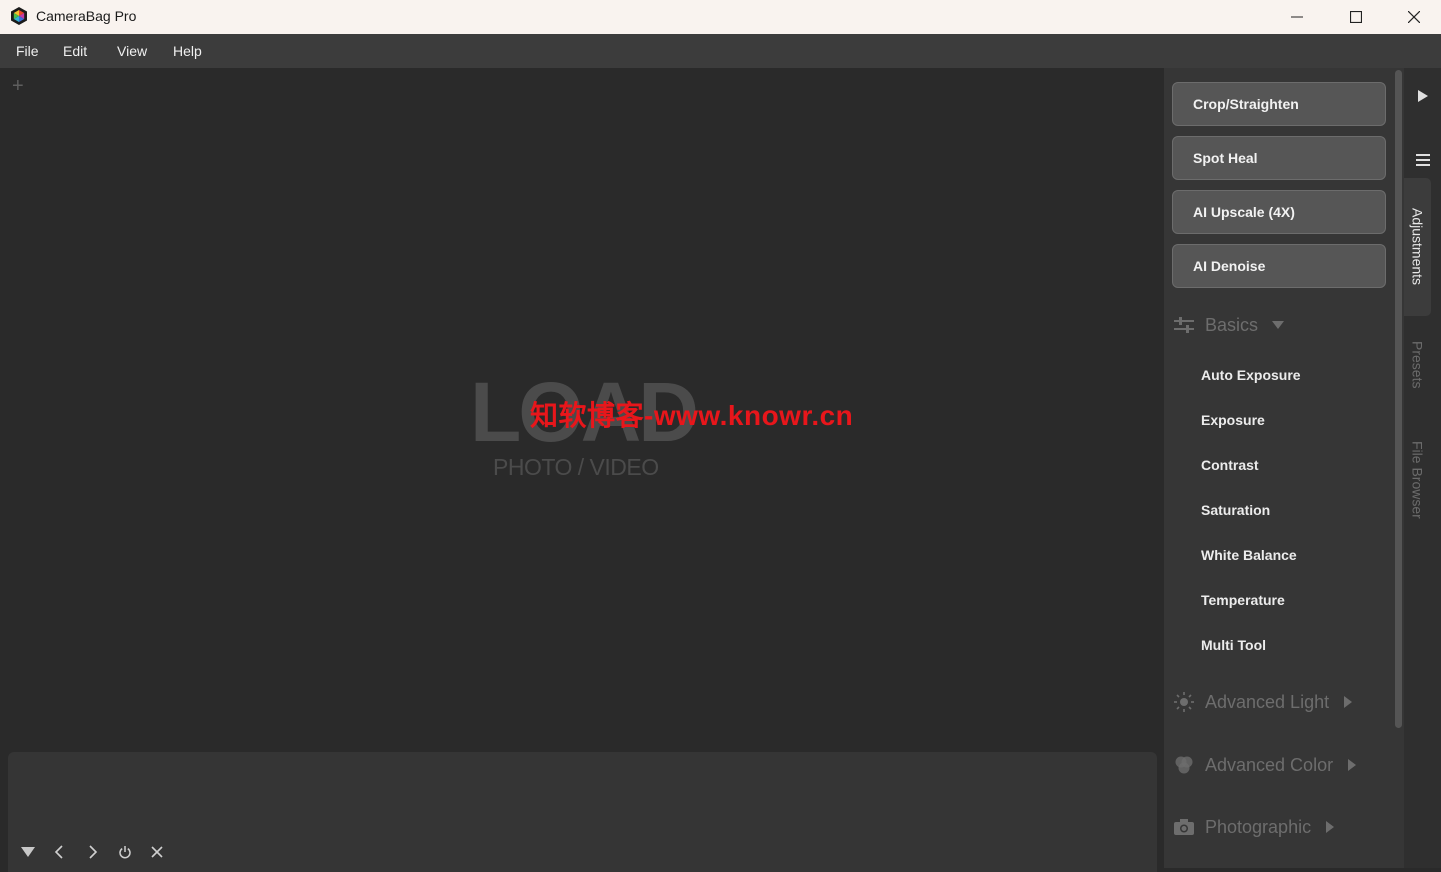 This screenshot has height=872, width=1441. I want to click on section-label: Basics, so click(1232, 324).